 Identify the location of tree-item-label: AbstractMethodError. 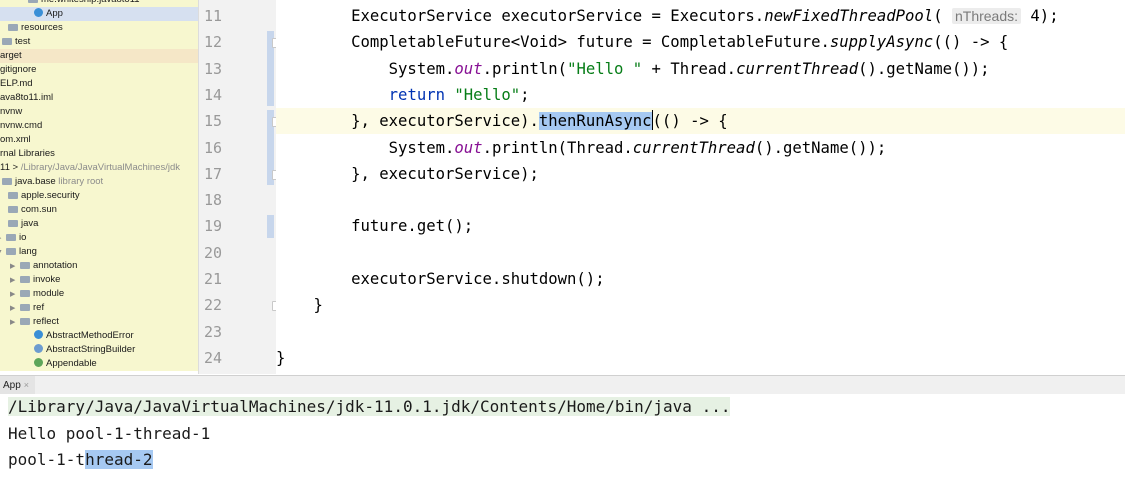
(90, 335).